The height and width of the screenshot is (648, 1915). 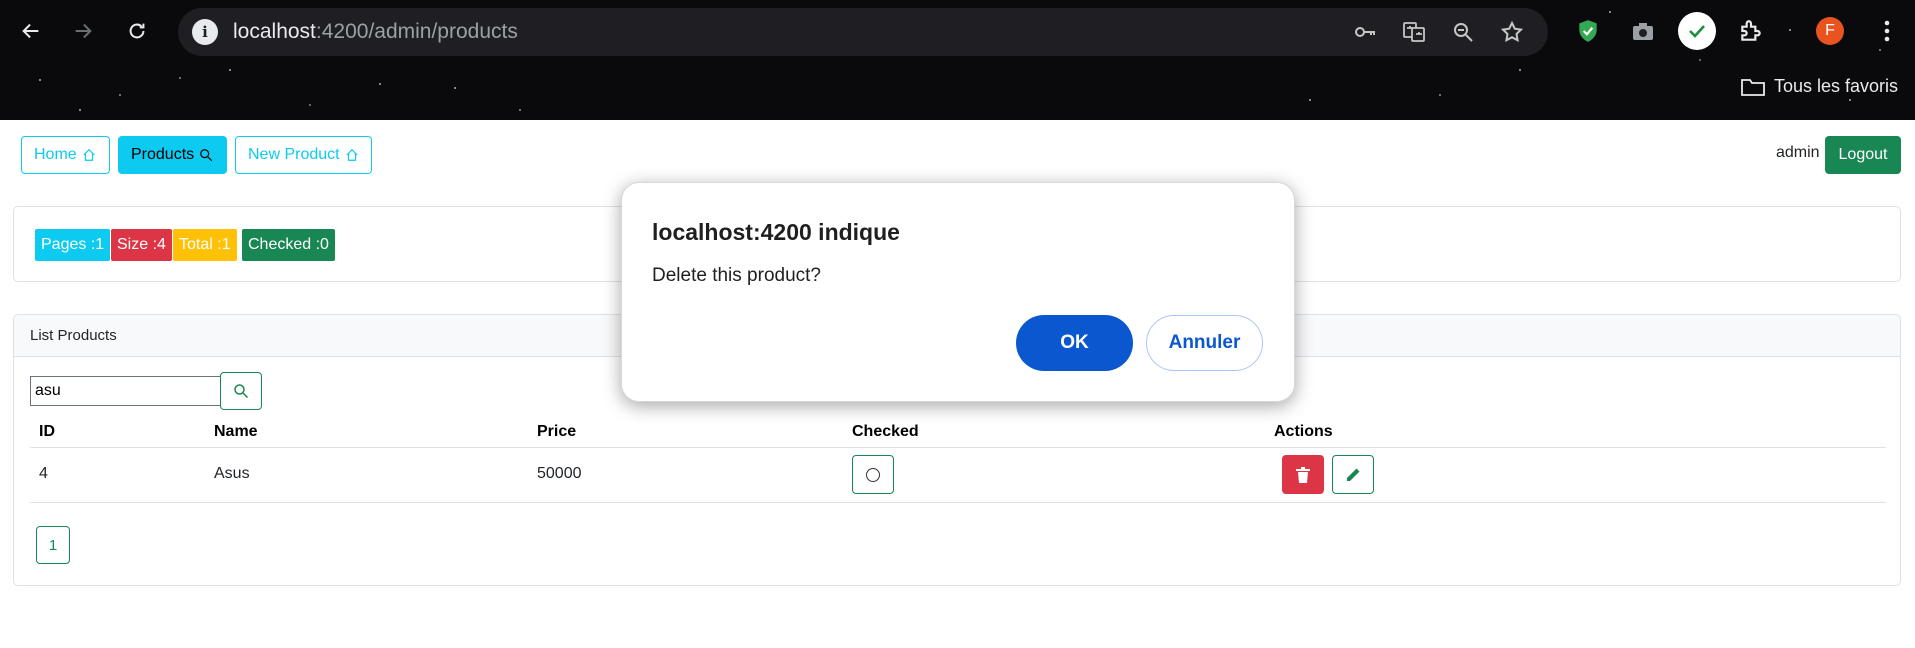 What do you see at coordinates (1887, 31) in the screenshot?
I see `more-menu-icon` at bounding box center [1887, 31].